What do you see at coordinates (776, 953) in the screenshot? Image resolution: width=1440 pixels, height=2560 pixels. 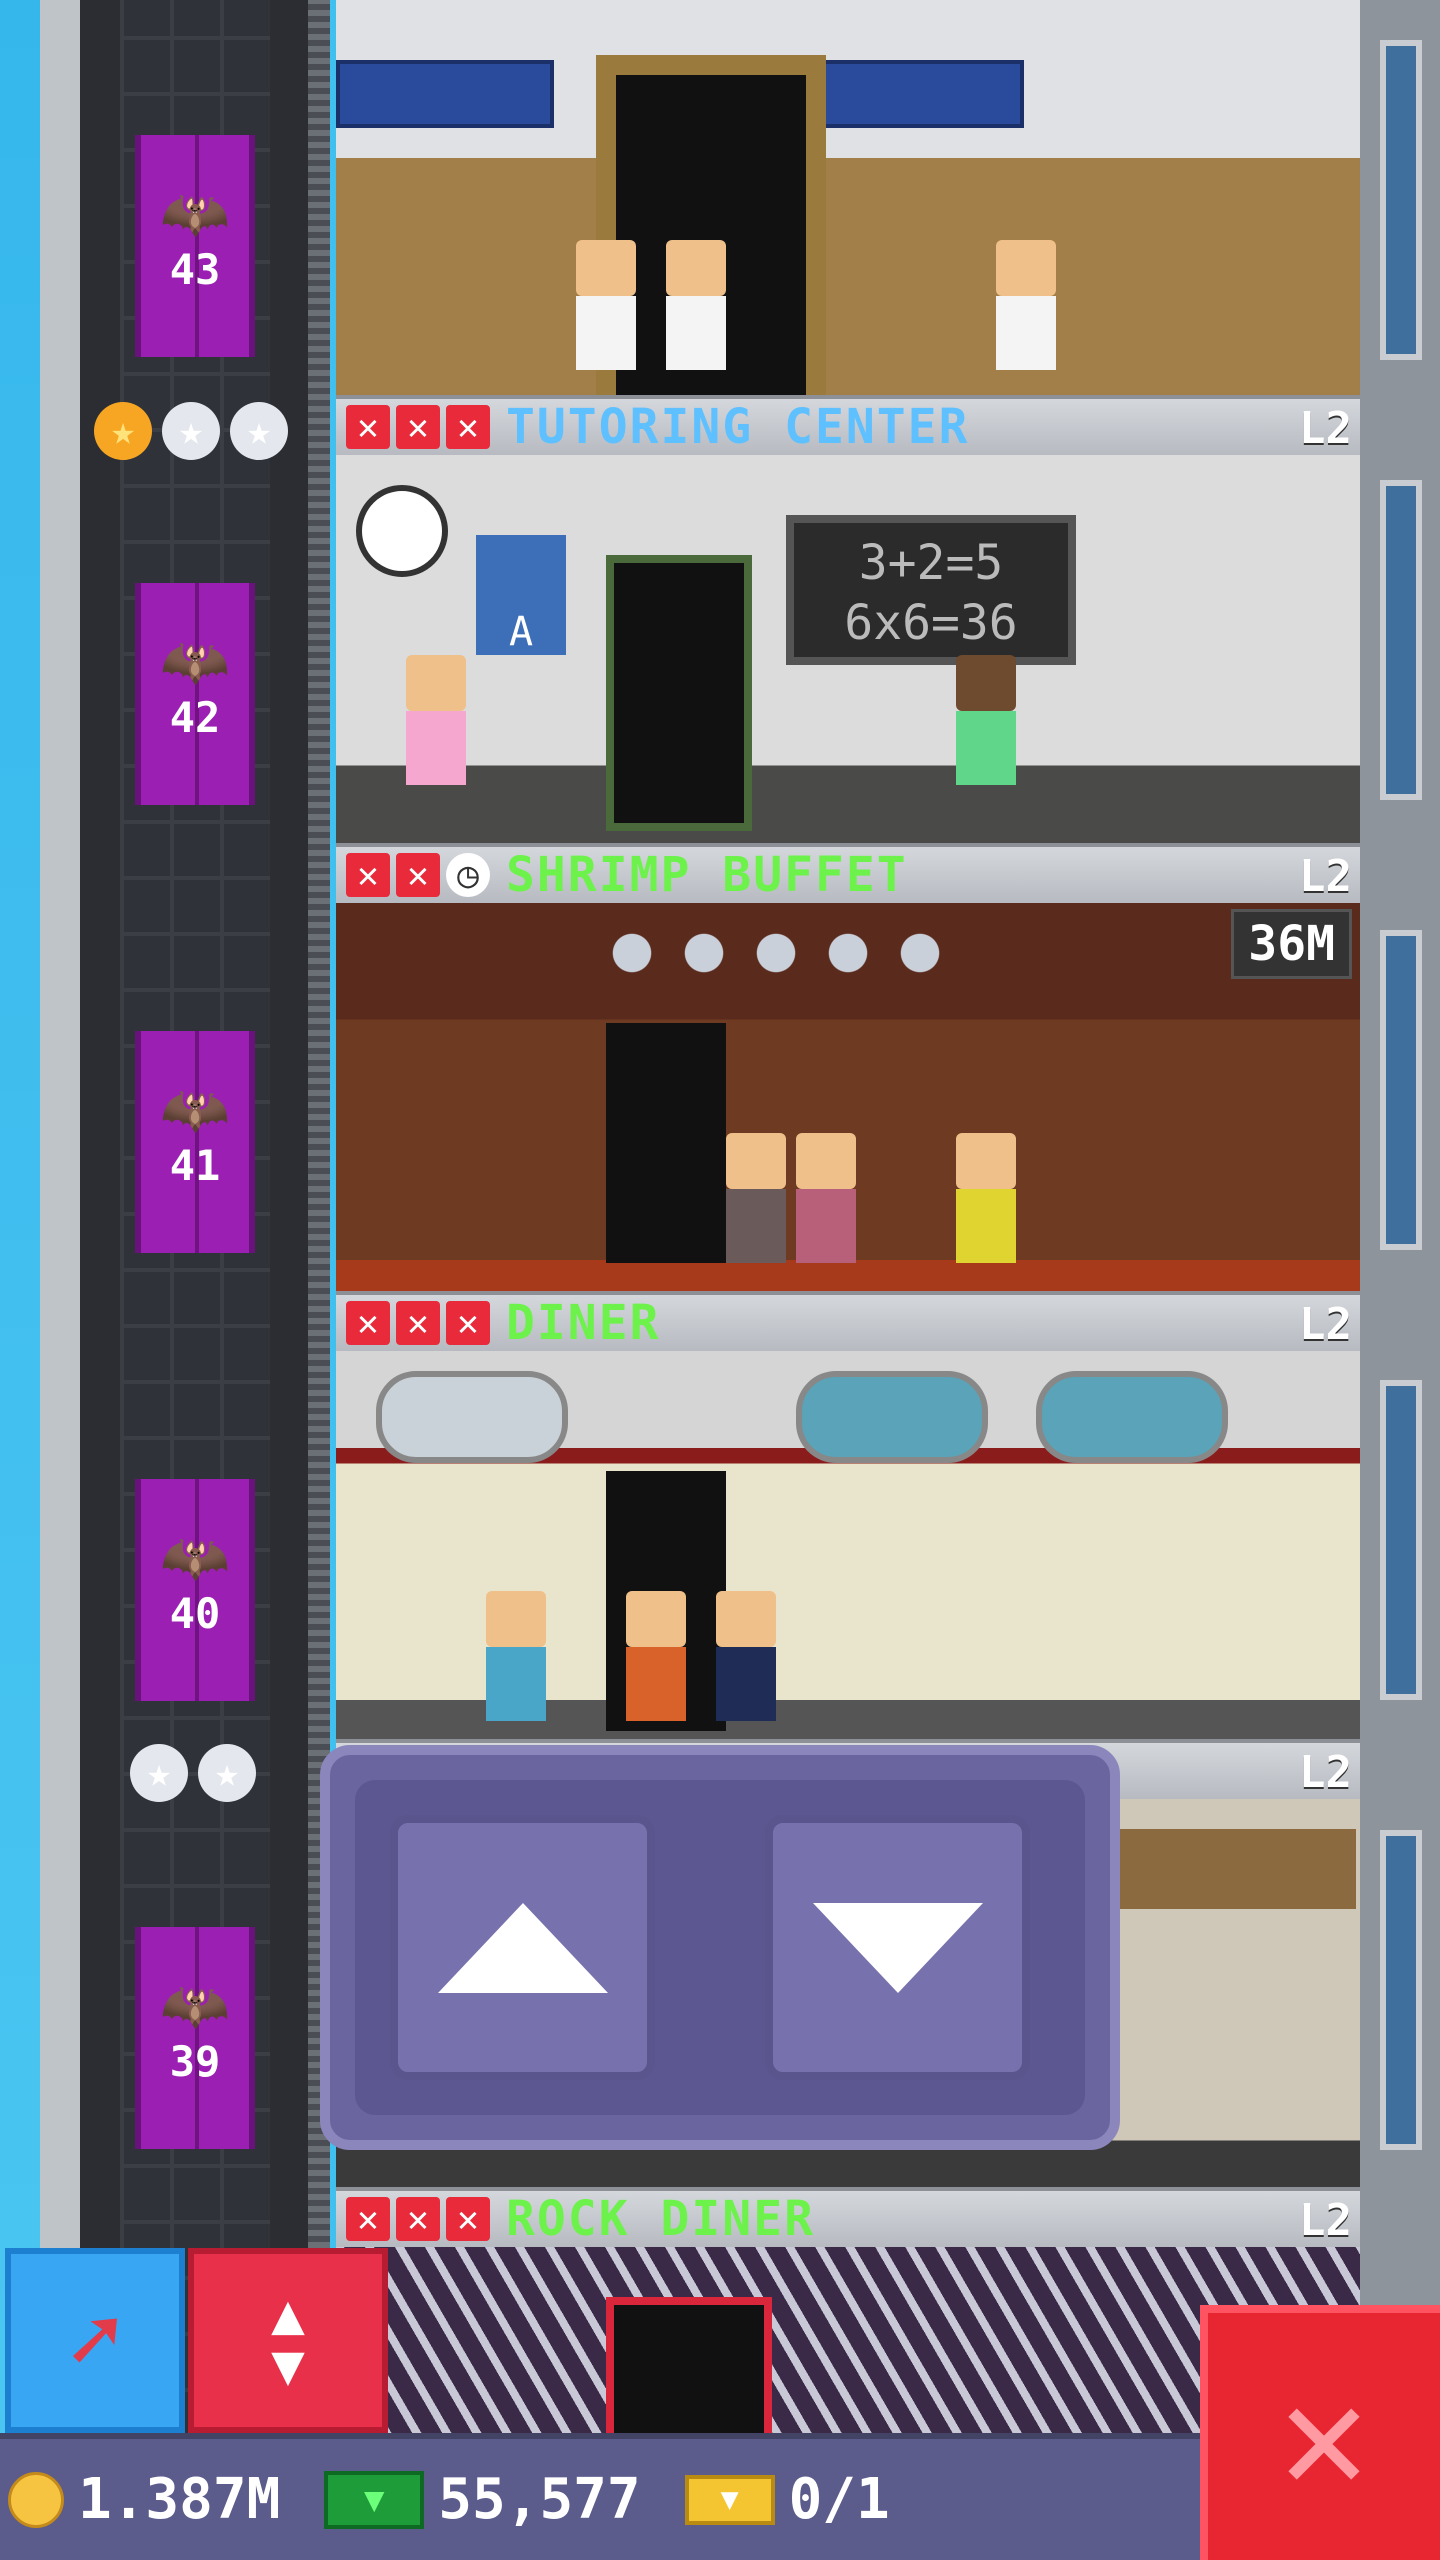 I see `plates-wall` at bounding box center [776, 953].